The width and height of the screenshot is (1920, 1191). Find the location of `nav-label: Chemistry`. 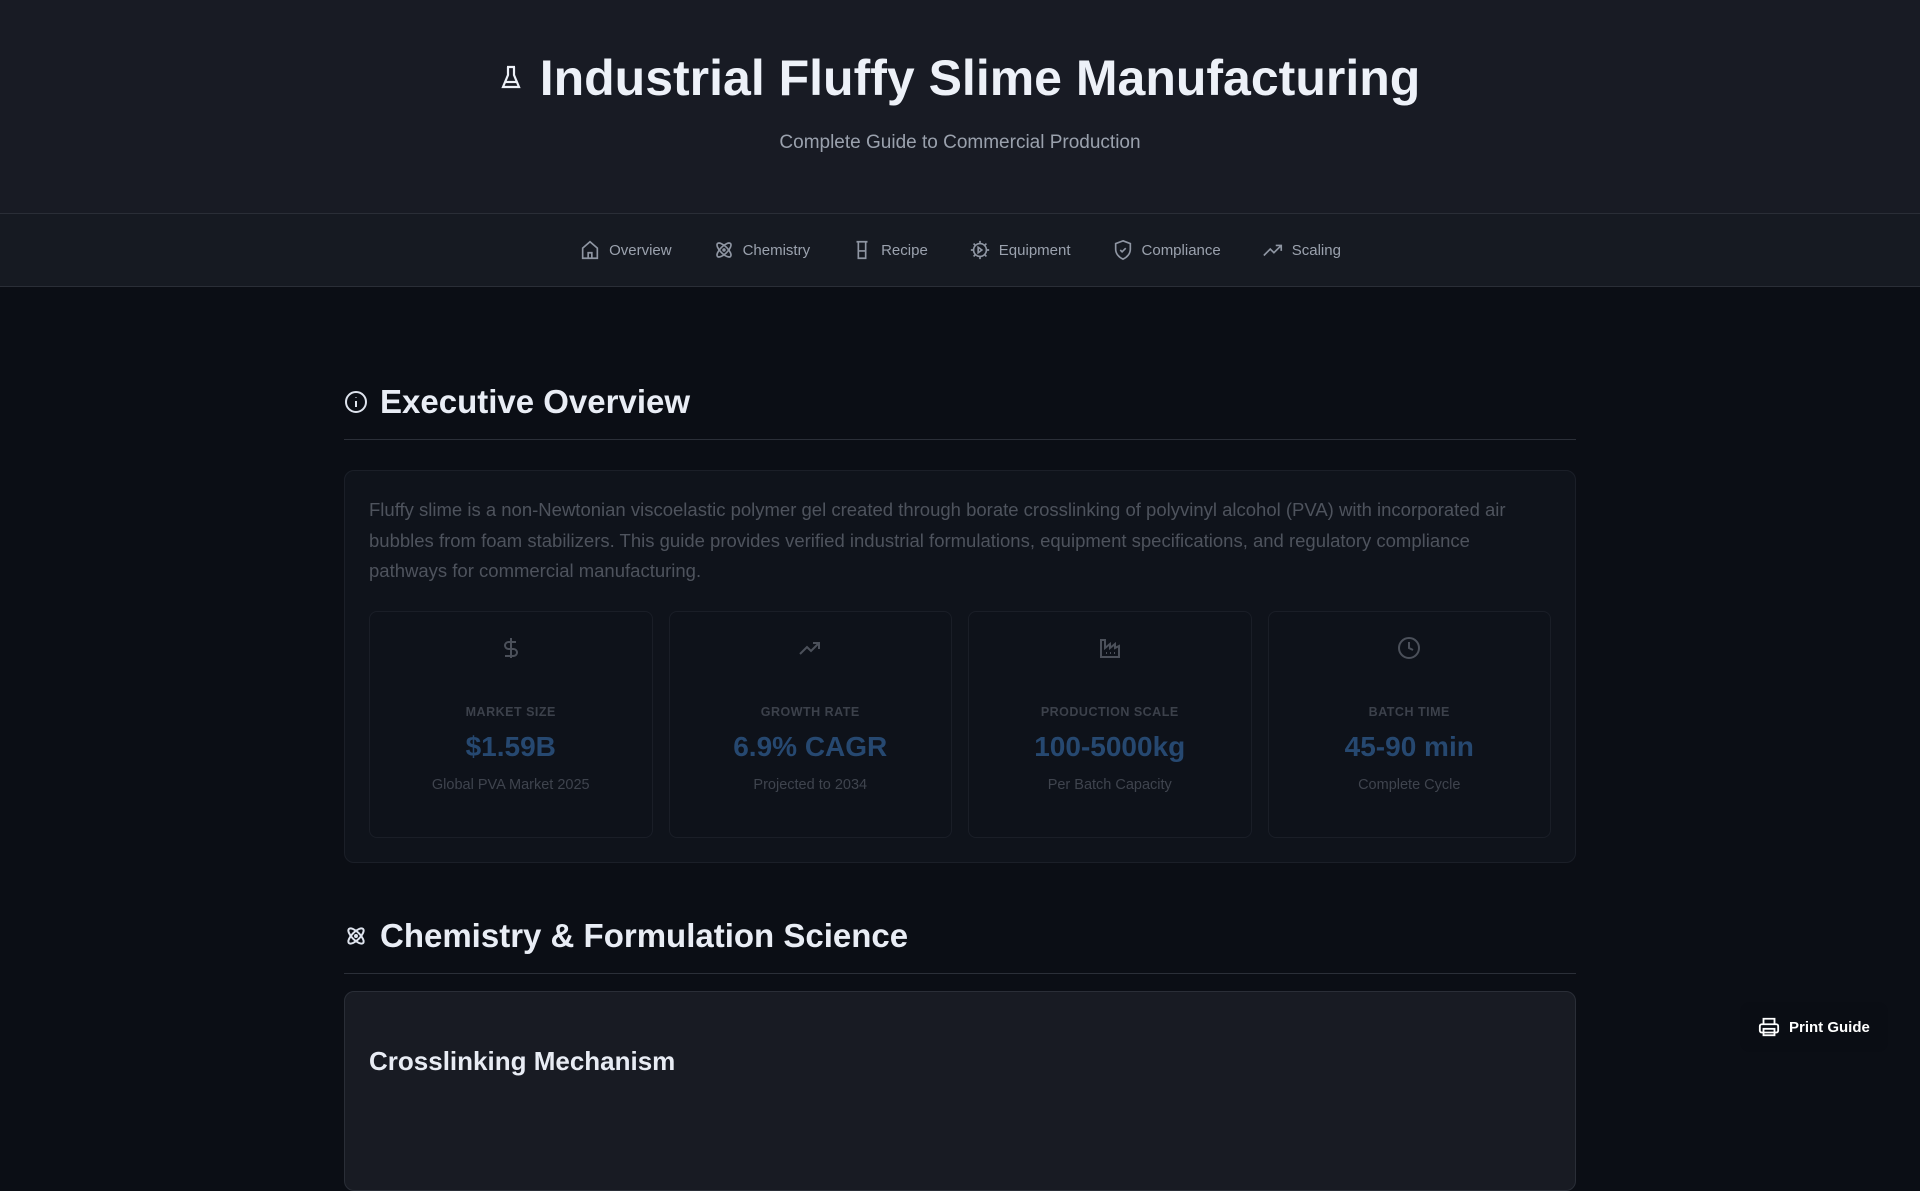

nav-label: Chemistry is located at coordinates (776, 250).